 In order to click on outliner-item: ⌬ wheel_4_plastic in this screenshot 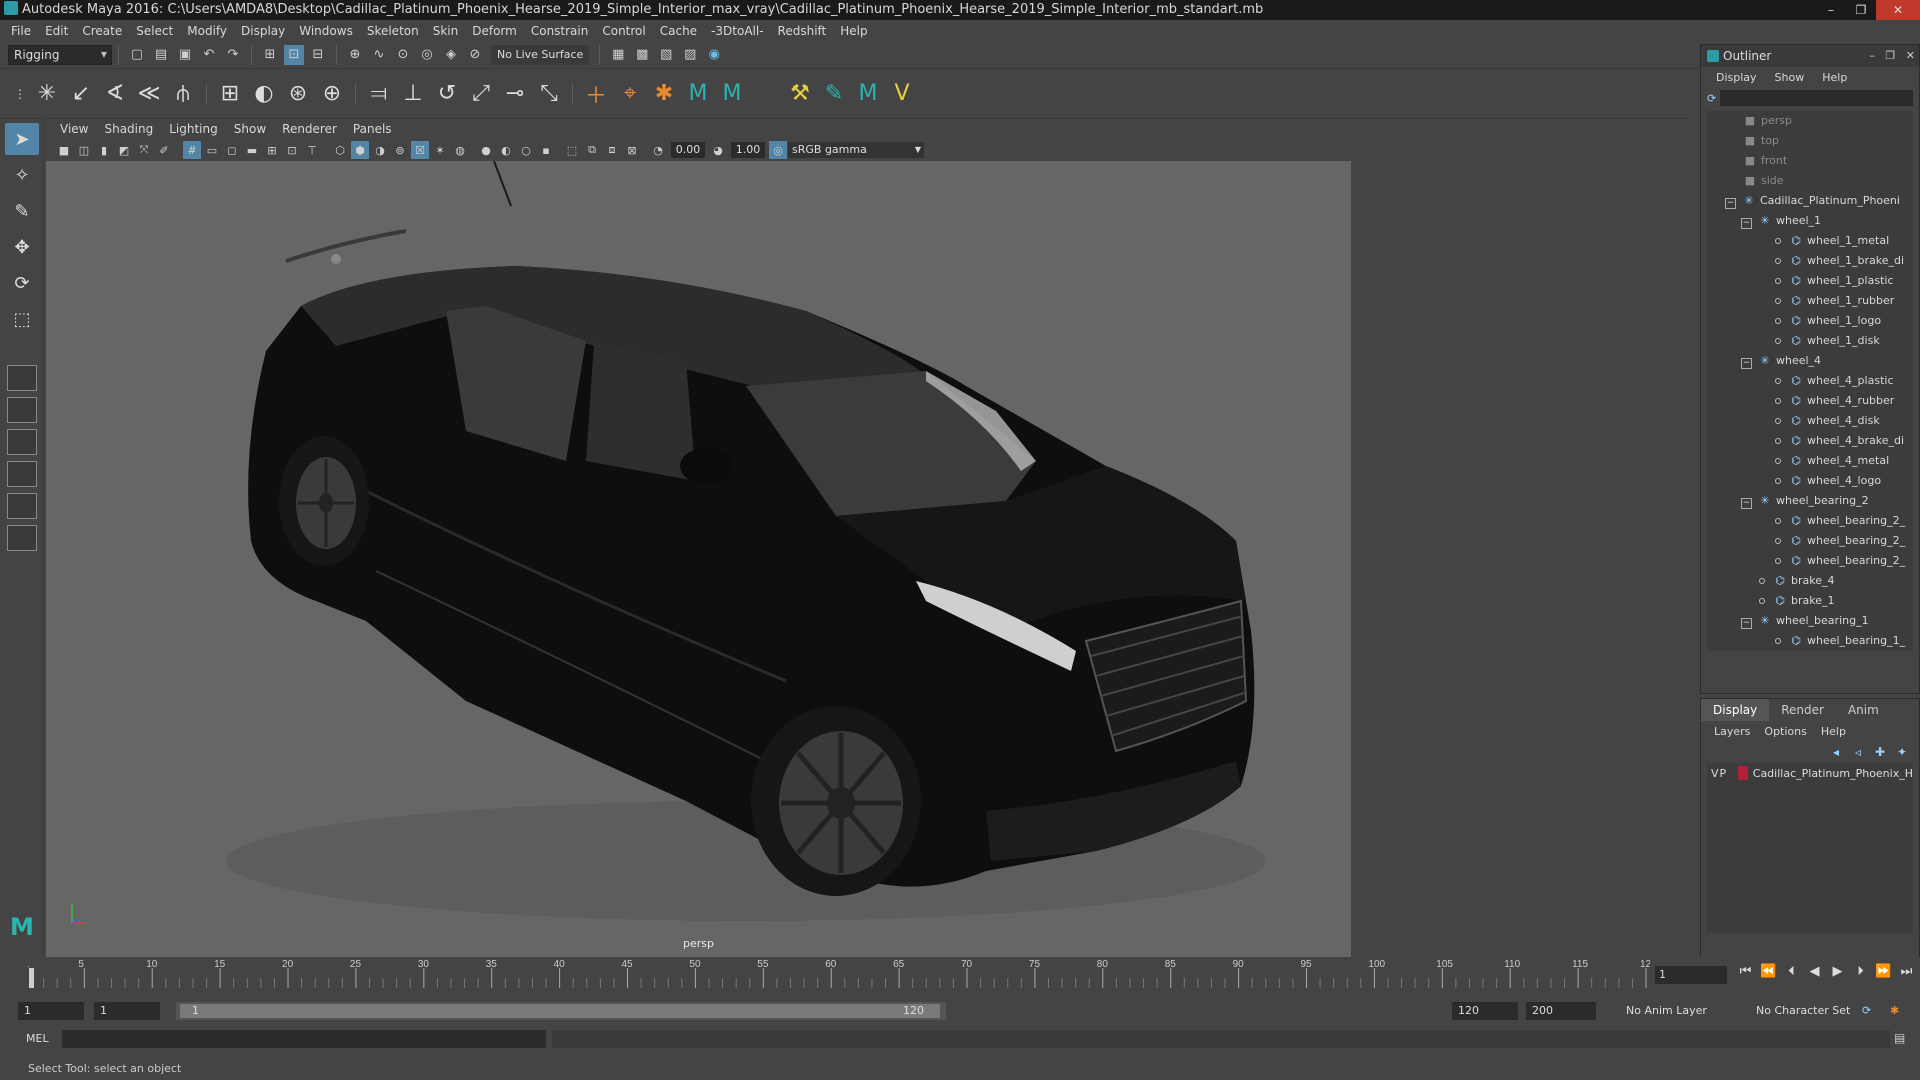, I will do `click(1810, 381)`.